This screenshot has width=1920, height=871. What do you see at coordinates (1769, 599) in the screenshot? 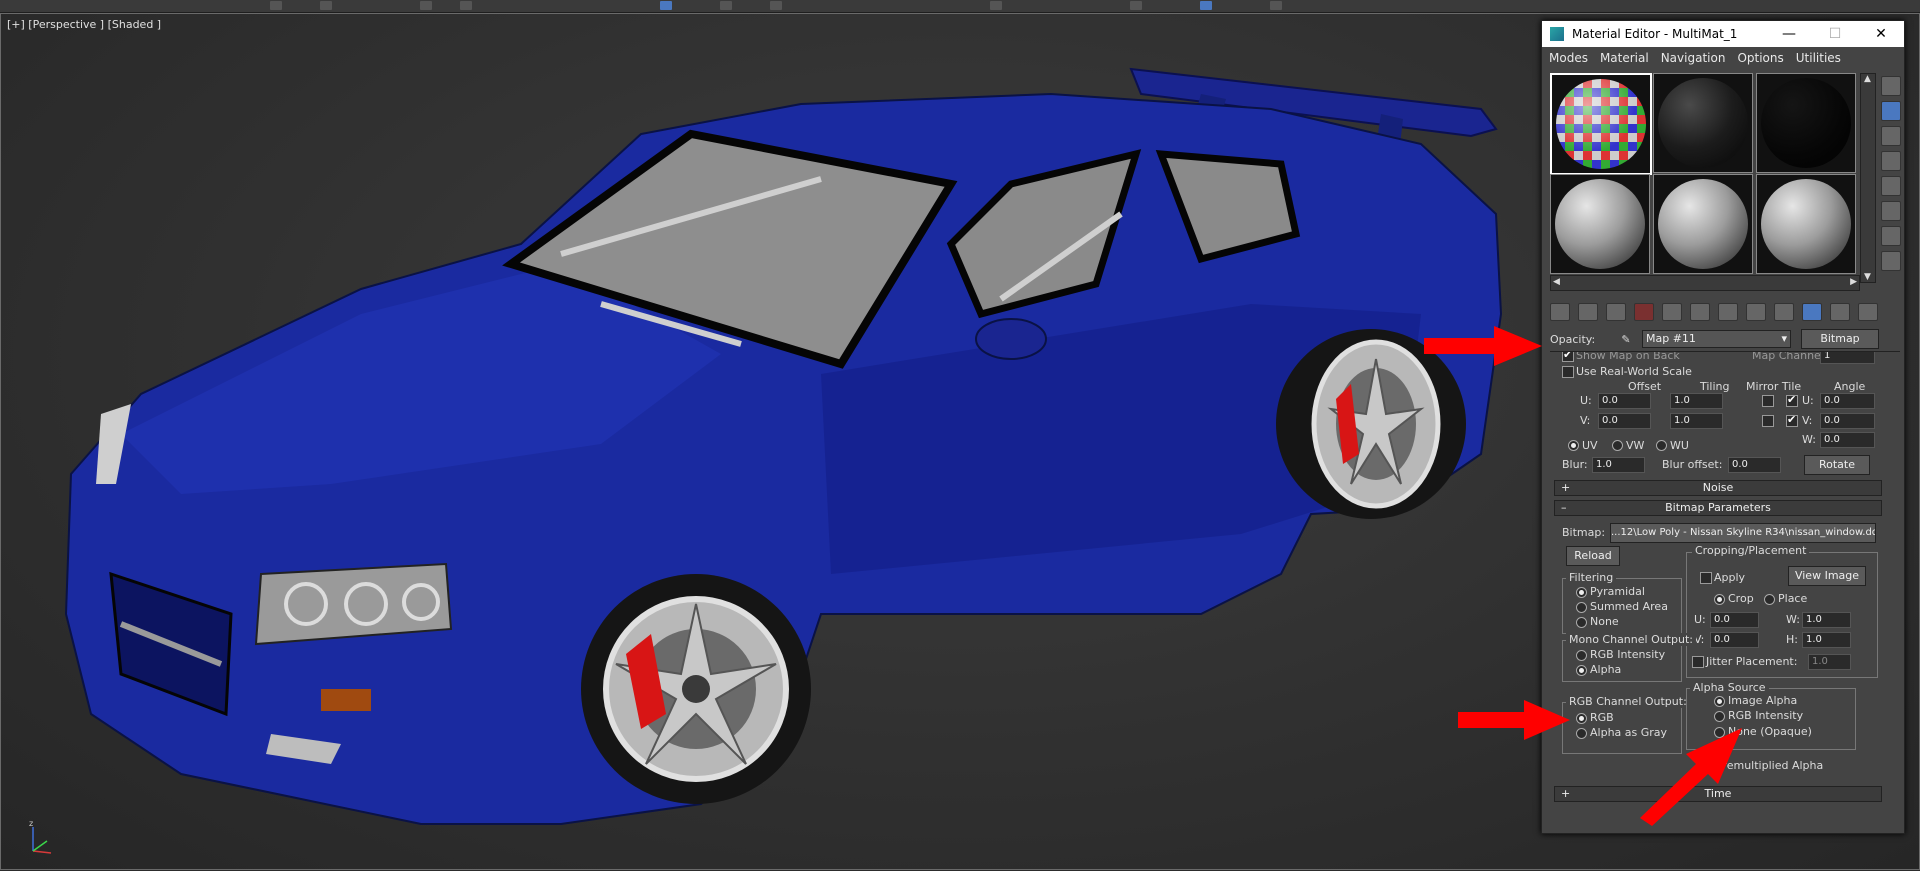
I see `place-radio` at bounding box center [1769, 599].